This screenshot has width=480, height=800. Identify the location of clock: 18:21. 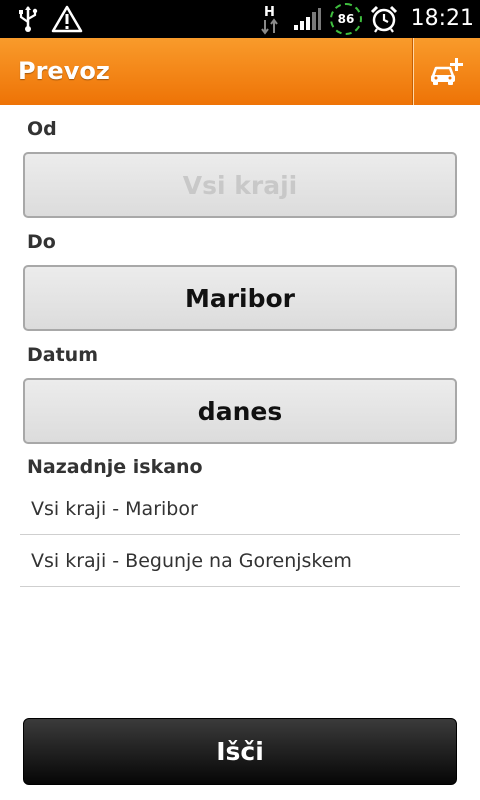
(442, 18).